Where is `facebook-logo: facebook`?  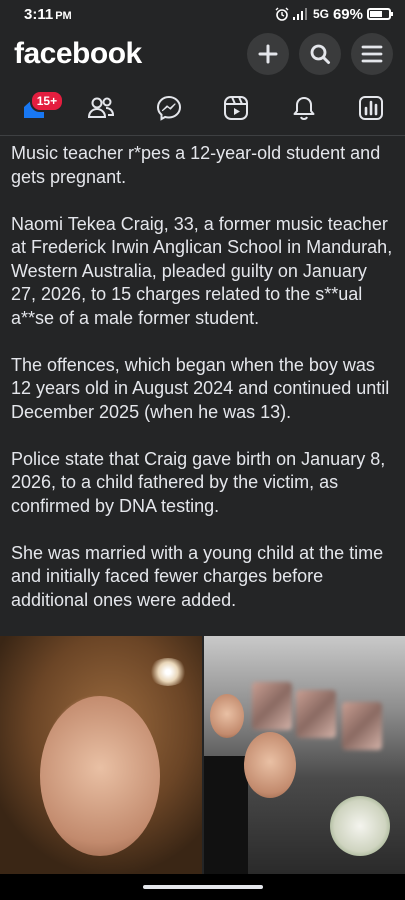
facebook-logo: facebook is located at coordinates (78, 54).